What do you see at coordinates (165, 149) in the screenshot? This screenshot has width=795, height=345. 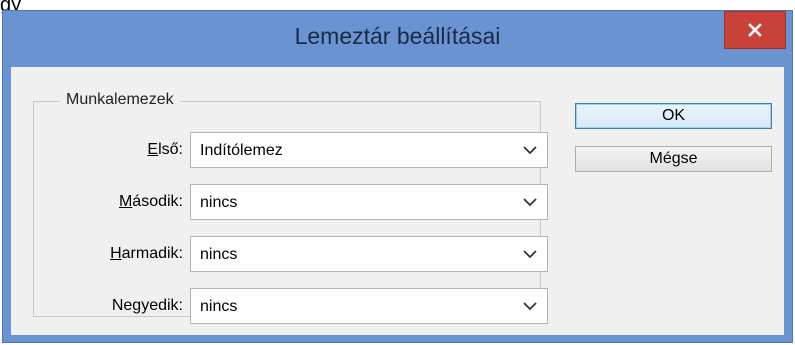 I see `first-disk-label: Első:` at bounding box center [165, 149].